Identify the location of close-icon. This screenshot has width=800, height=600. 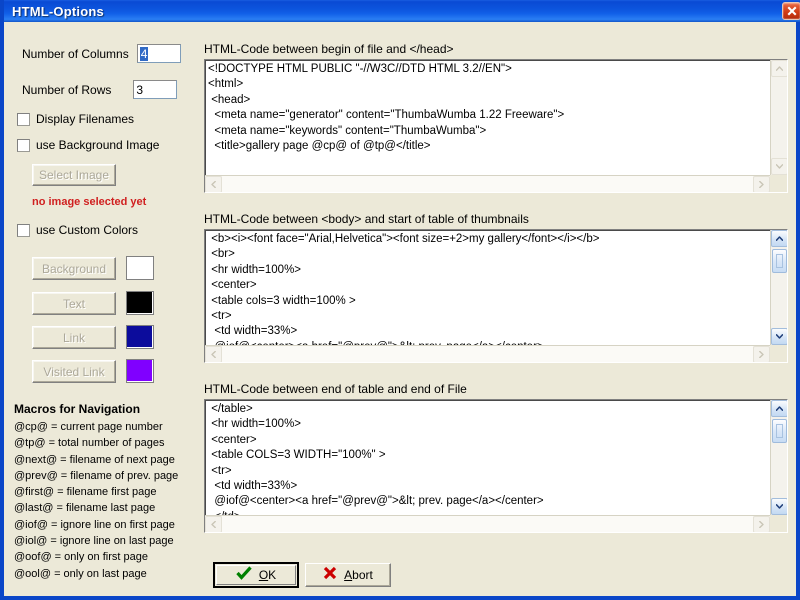
(791, 11).